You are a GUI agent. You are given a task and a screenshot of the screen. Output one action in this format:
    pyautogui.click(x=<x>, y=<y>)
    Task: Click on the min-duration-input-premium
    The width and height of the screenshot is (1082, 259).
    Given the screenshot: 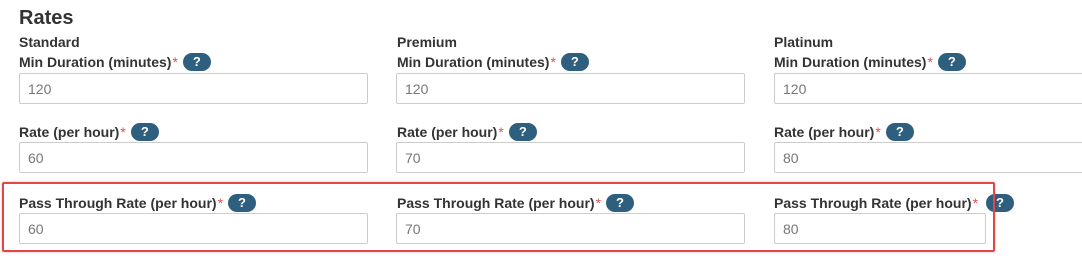 What is the action you would take?
    pyautogui.click(x=570, y=88)
    